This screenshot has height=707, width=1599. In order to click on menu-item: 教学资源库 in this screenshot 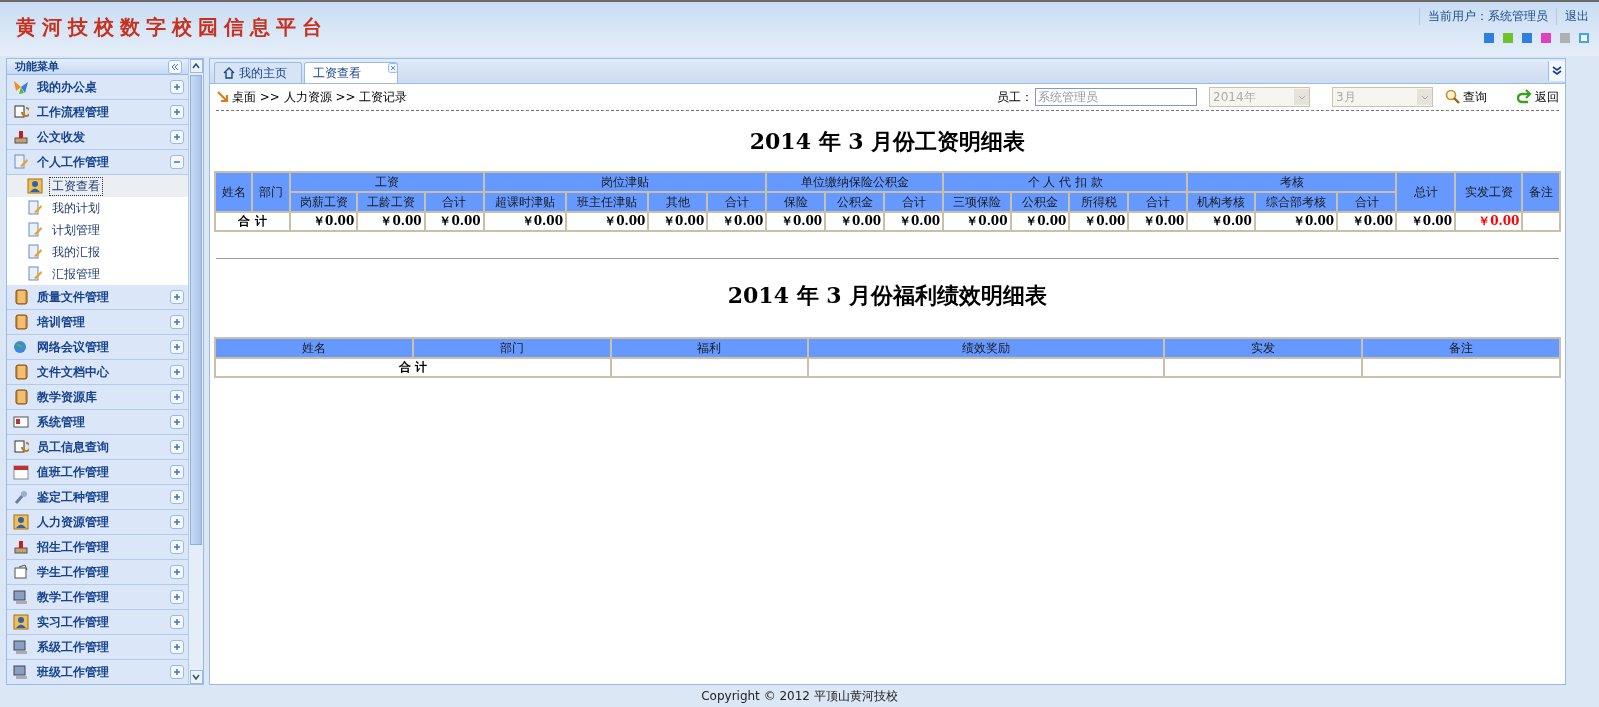, I will do `click(97, 397)`.